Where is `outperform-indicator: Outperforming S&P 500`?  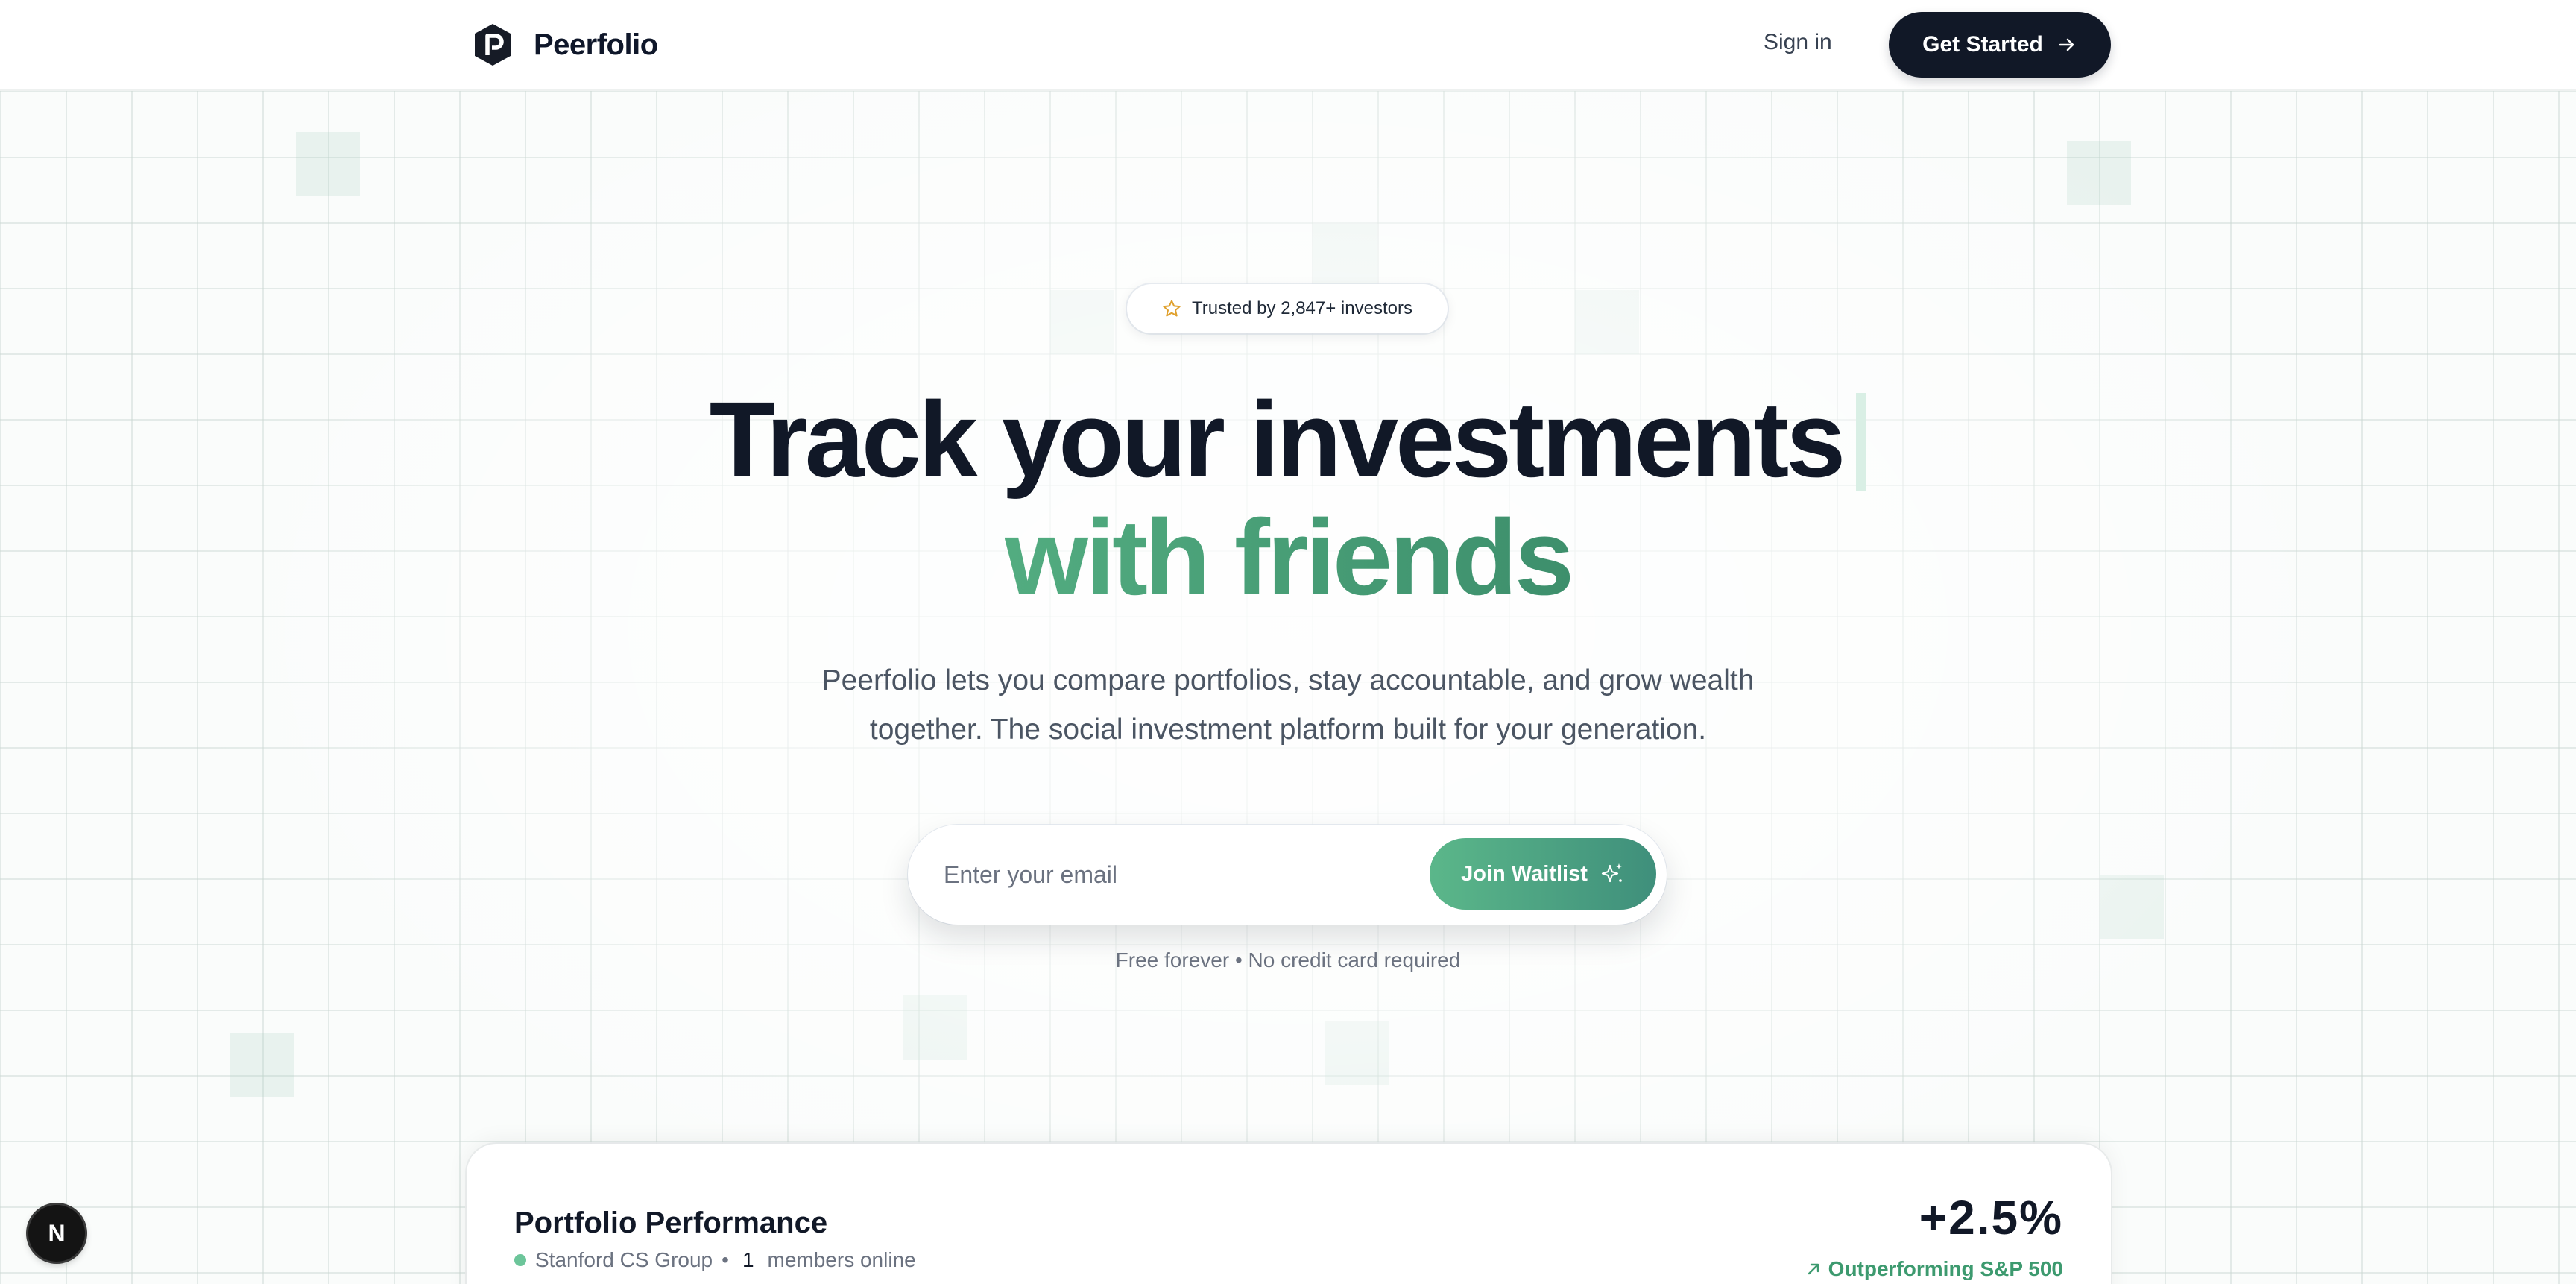
outperform-indicator: Outperforming S&P 500 is located at coordinates (1934, 1269).